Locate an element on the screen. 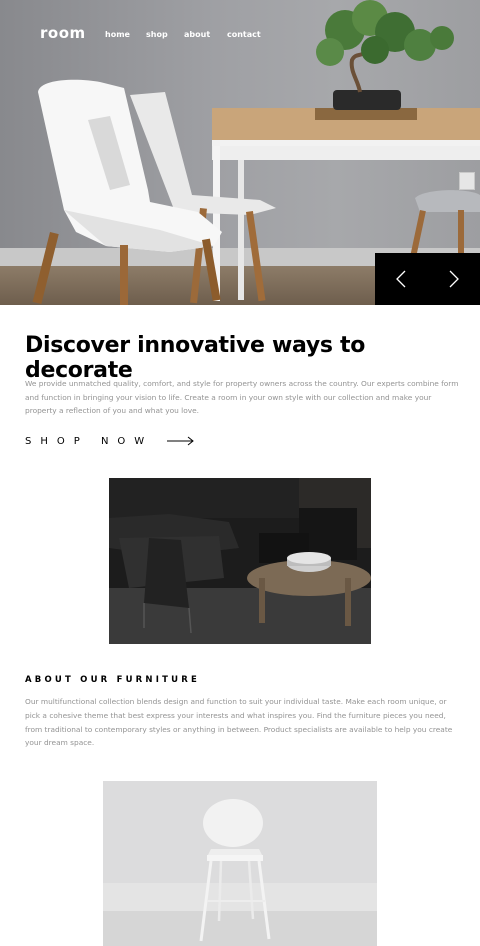 The width and height of the screenshot is (480, 946). chevron-left-icon is located at coordinates (401, 279).